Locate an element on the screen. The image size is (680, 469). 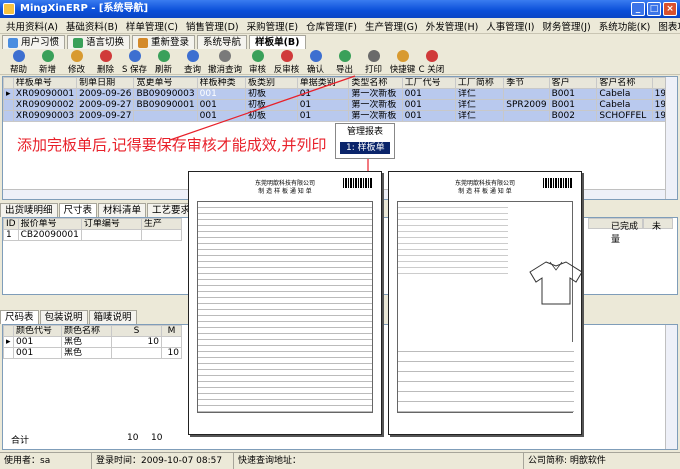
tab-language: 语言切换 is located at coordinates (99, 42).